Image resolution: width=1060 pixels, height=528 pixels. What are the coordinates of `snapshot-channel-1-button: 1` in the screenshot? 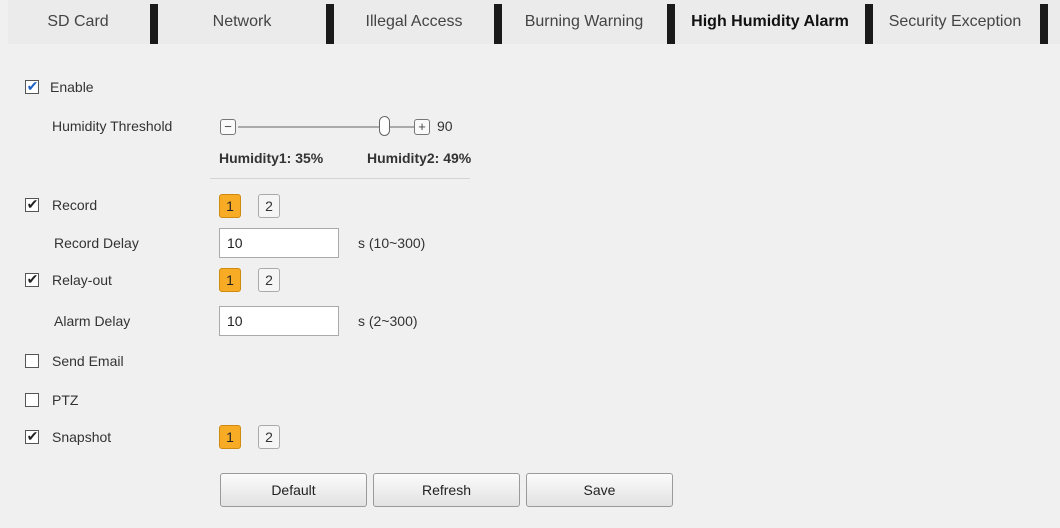 It's located at (230, 437).